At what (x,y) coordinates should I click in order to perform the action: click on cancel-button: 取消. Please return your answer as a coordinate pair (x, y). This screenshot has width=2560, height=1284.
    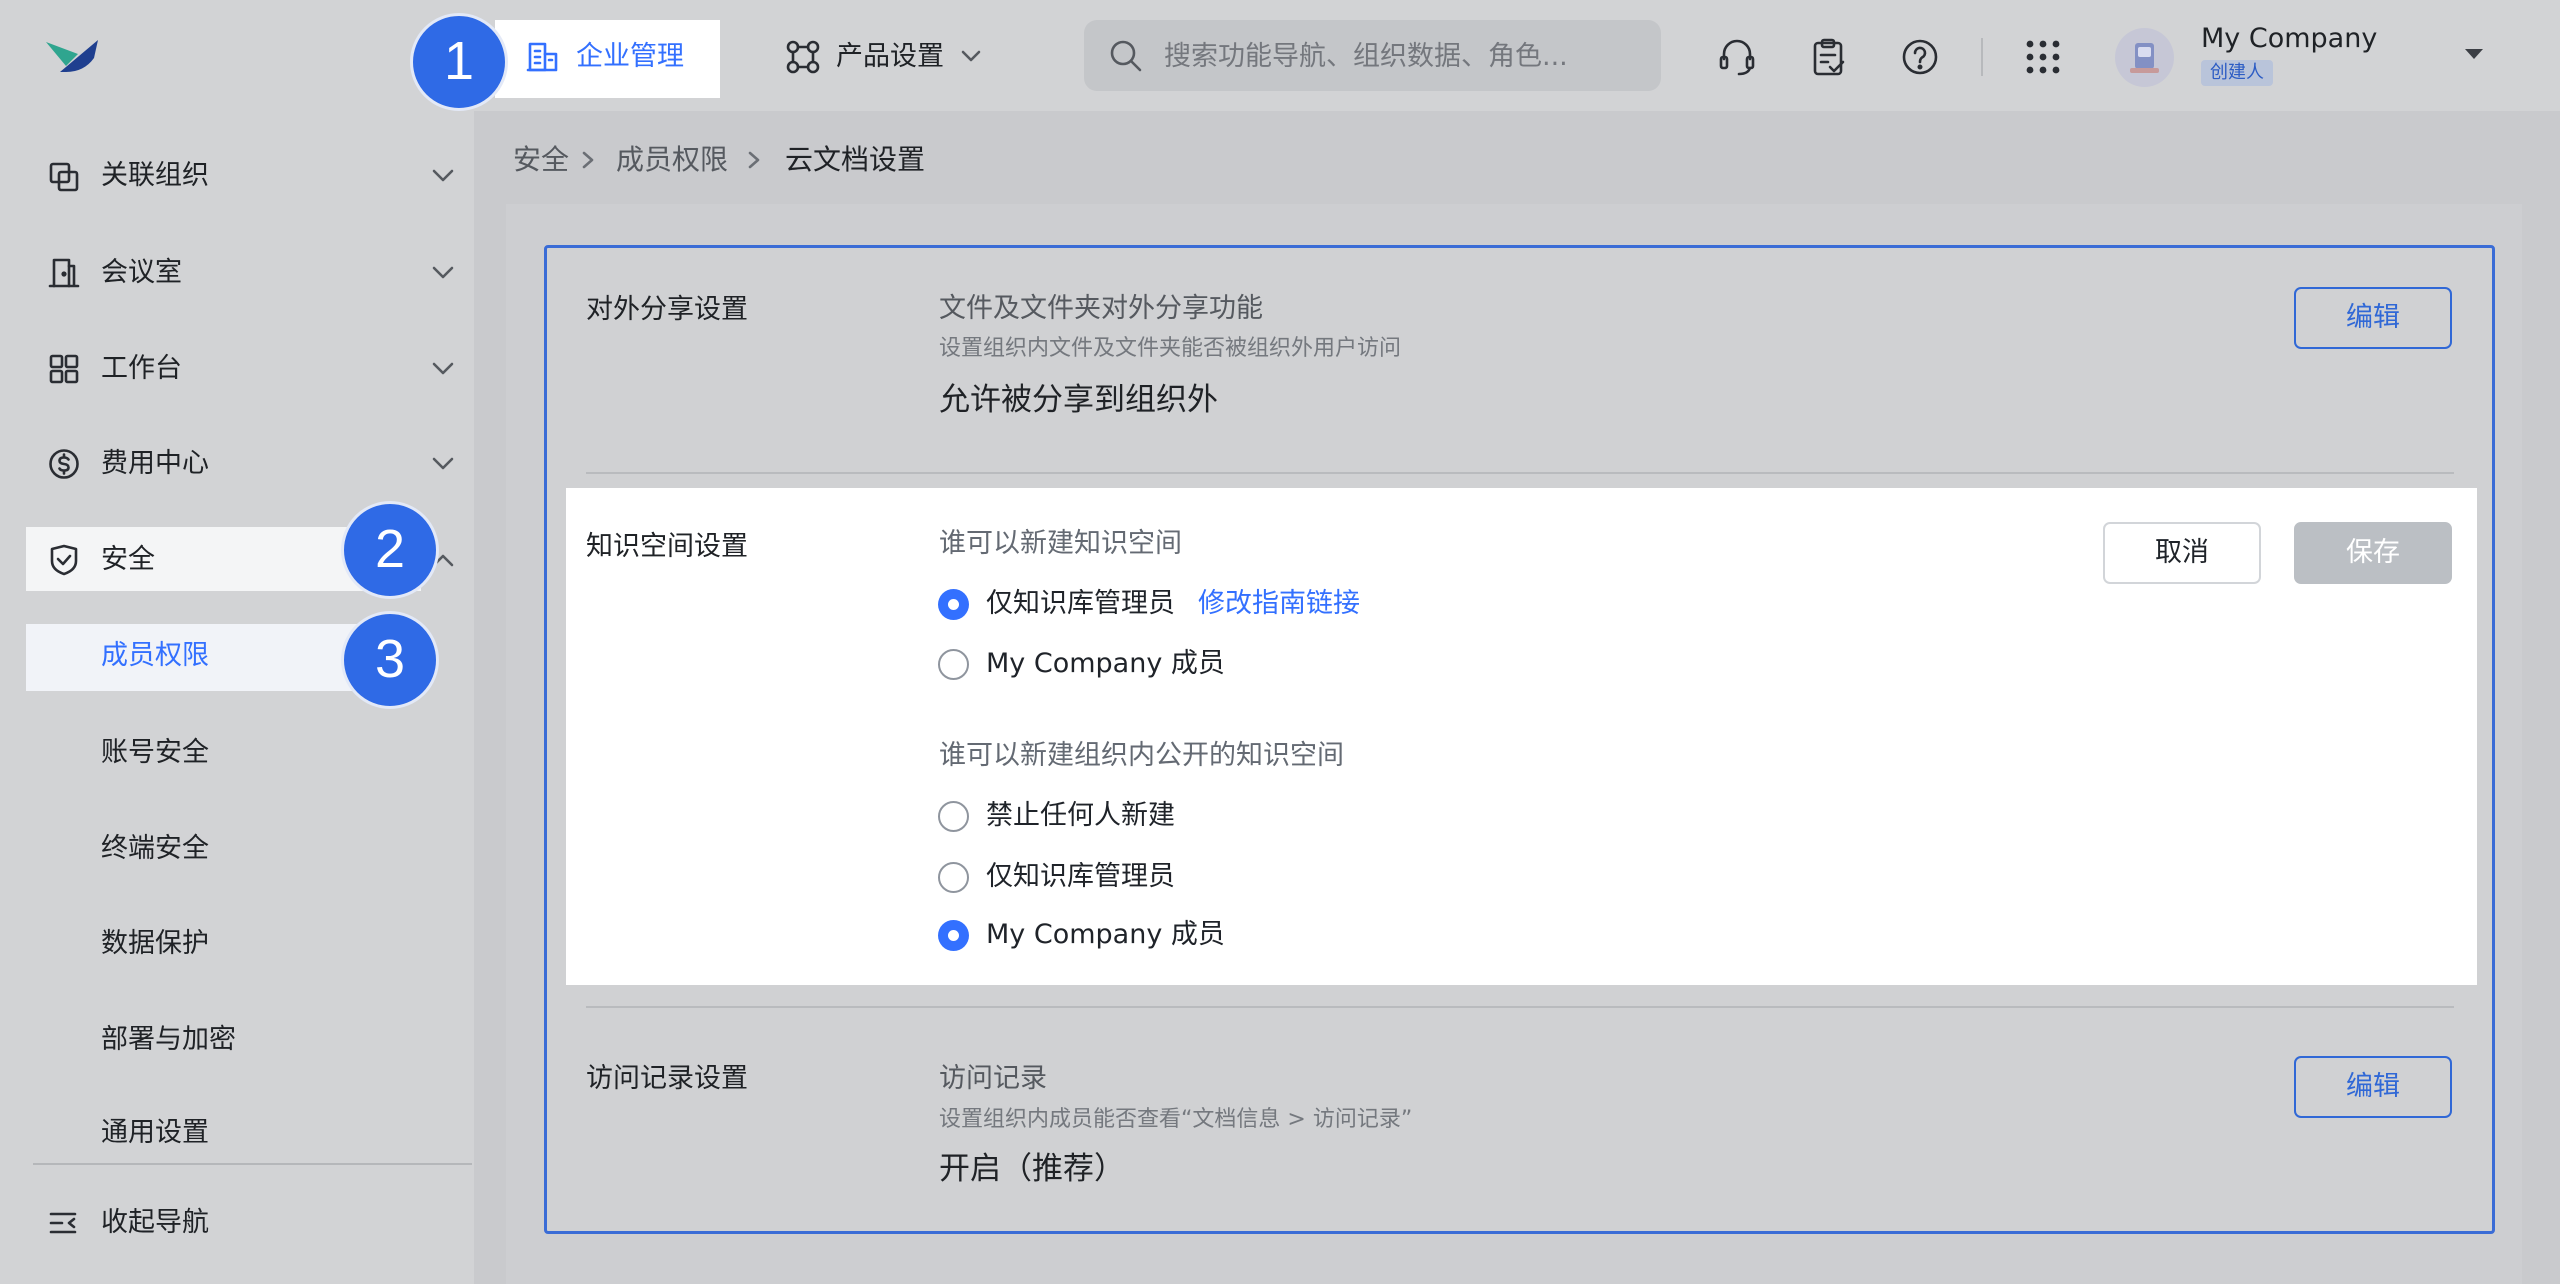
    Looking at the image, I should click on (2182, 553).